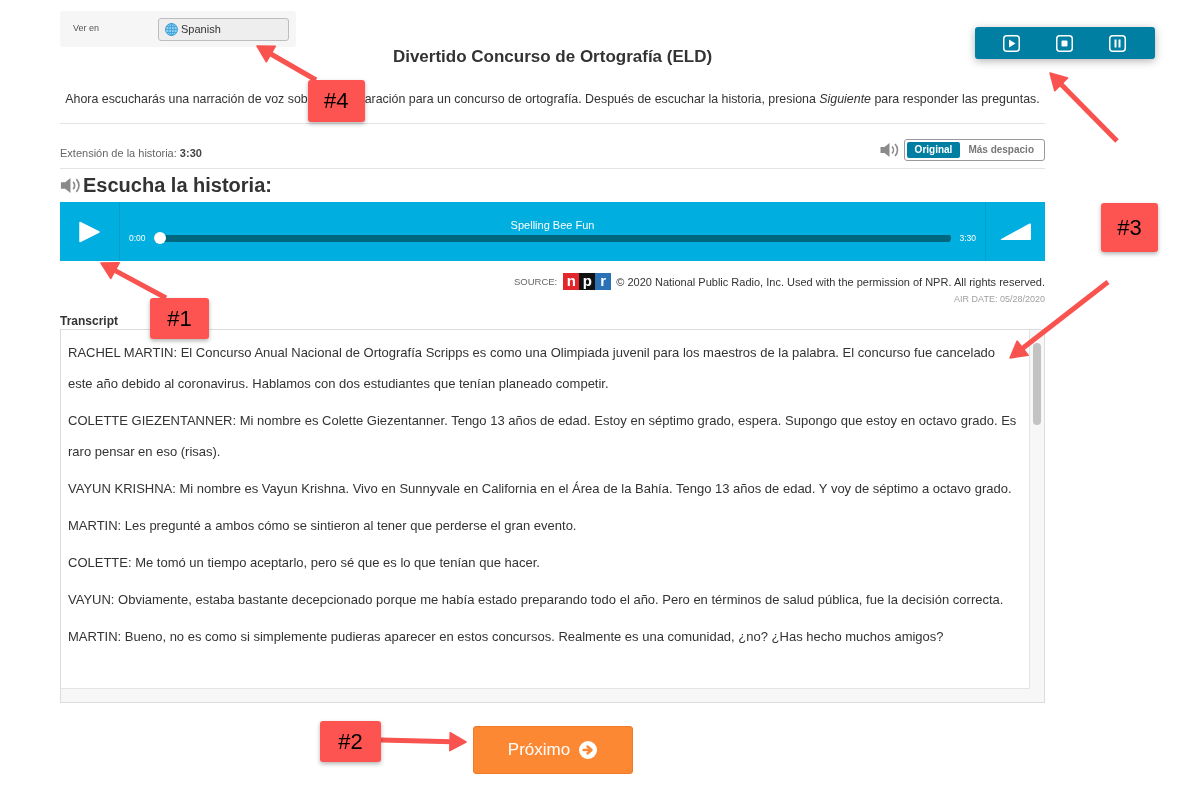  I want to click on scrollbar-thumb, so click(1037, 384).